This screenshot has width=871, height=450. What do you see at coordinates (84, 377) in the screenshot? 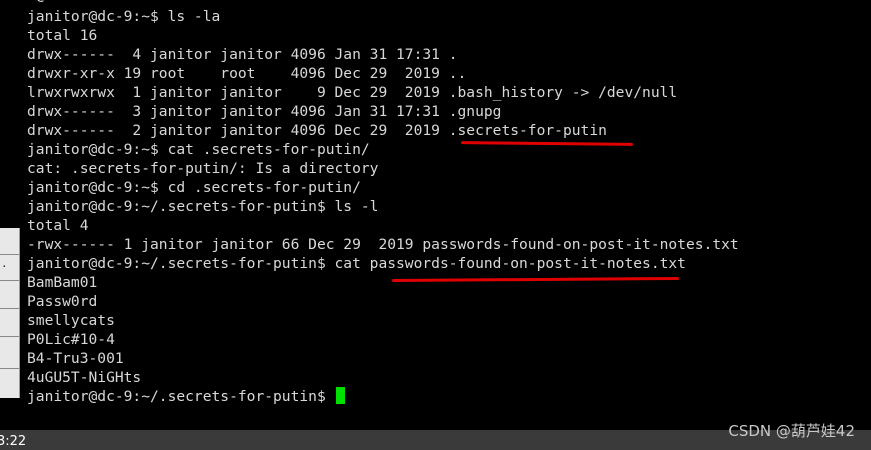
I see `password-line: 4uGU5T-NiGHts` at bounding box center [84, 377].